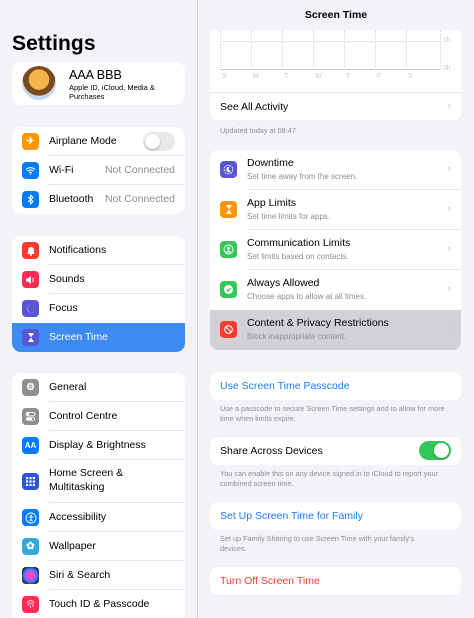 The image size is (474, 618). Describe the element at coordinates (95, 75) in the screenshot. I see `profile-name: AAA BBB` at that location.